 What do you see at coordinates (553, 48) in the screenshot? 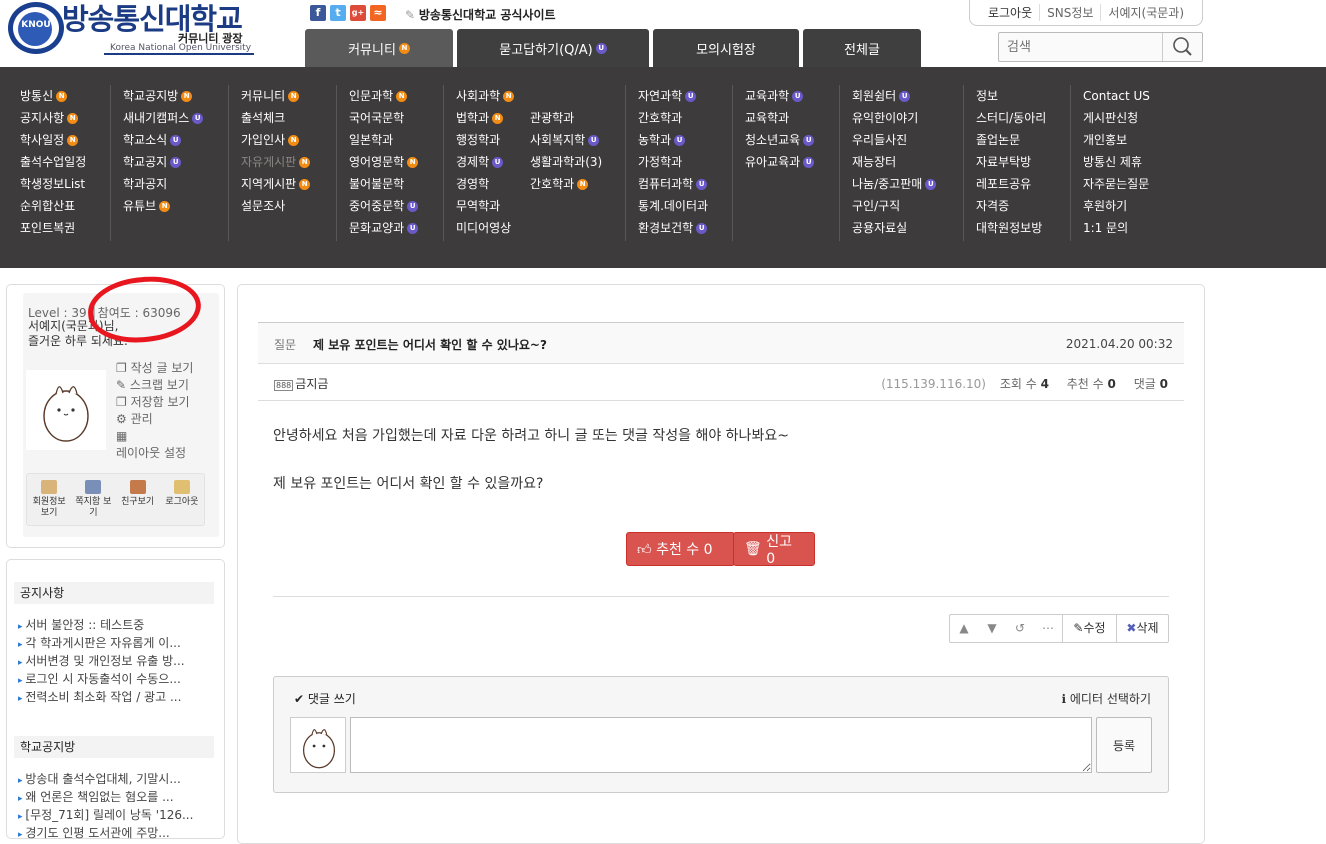
I see `tab-qa: 묻고답하기(Q/A) U` at bounding box center [553, 48].